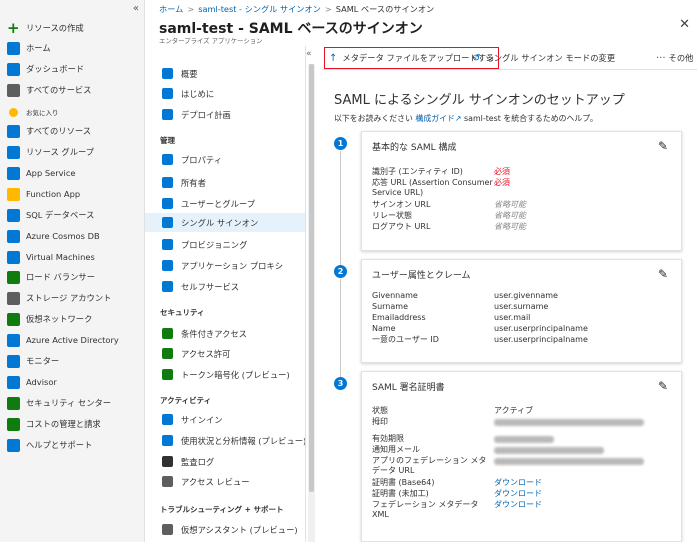  What do you see at coordinates (225, 203) in the screenshot?
I see `menu-item-7: ユーザーとグループ` at bounding box center [225, 203].